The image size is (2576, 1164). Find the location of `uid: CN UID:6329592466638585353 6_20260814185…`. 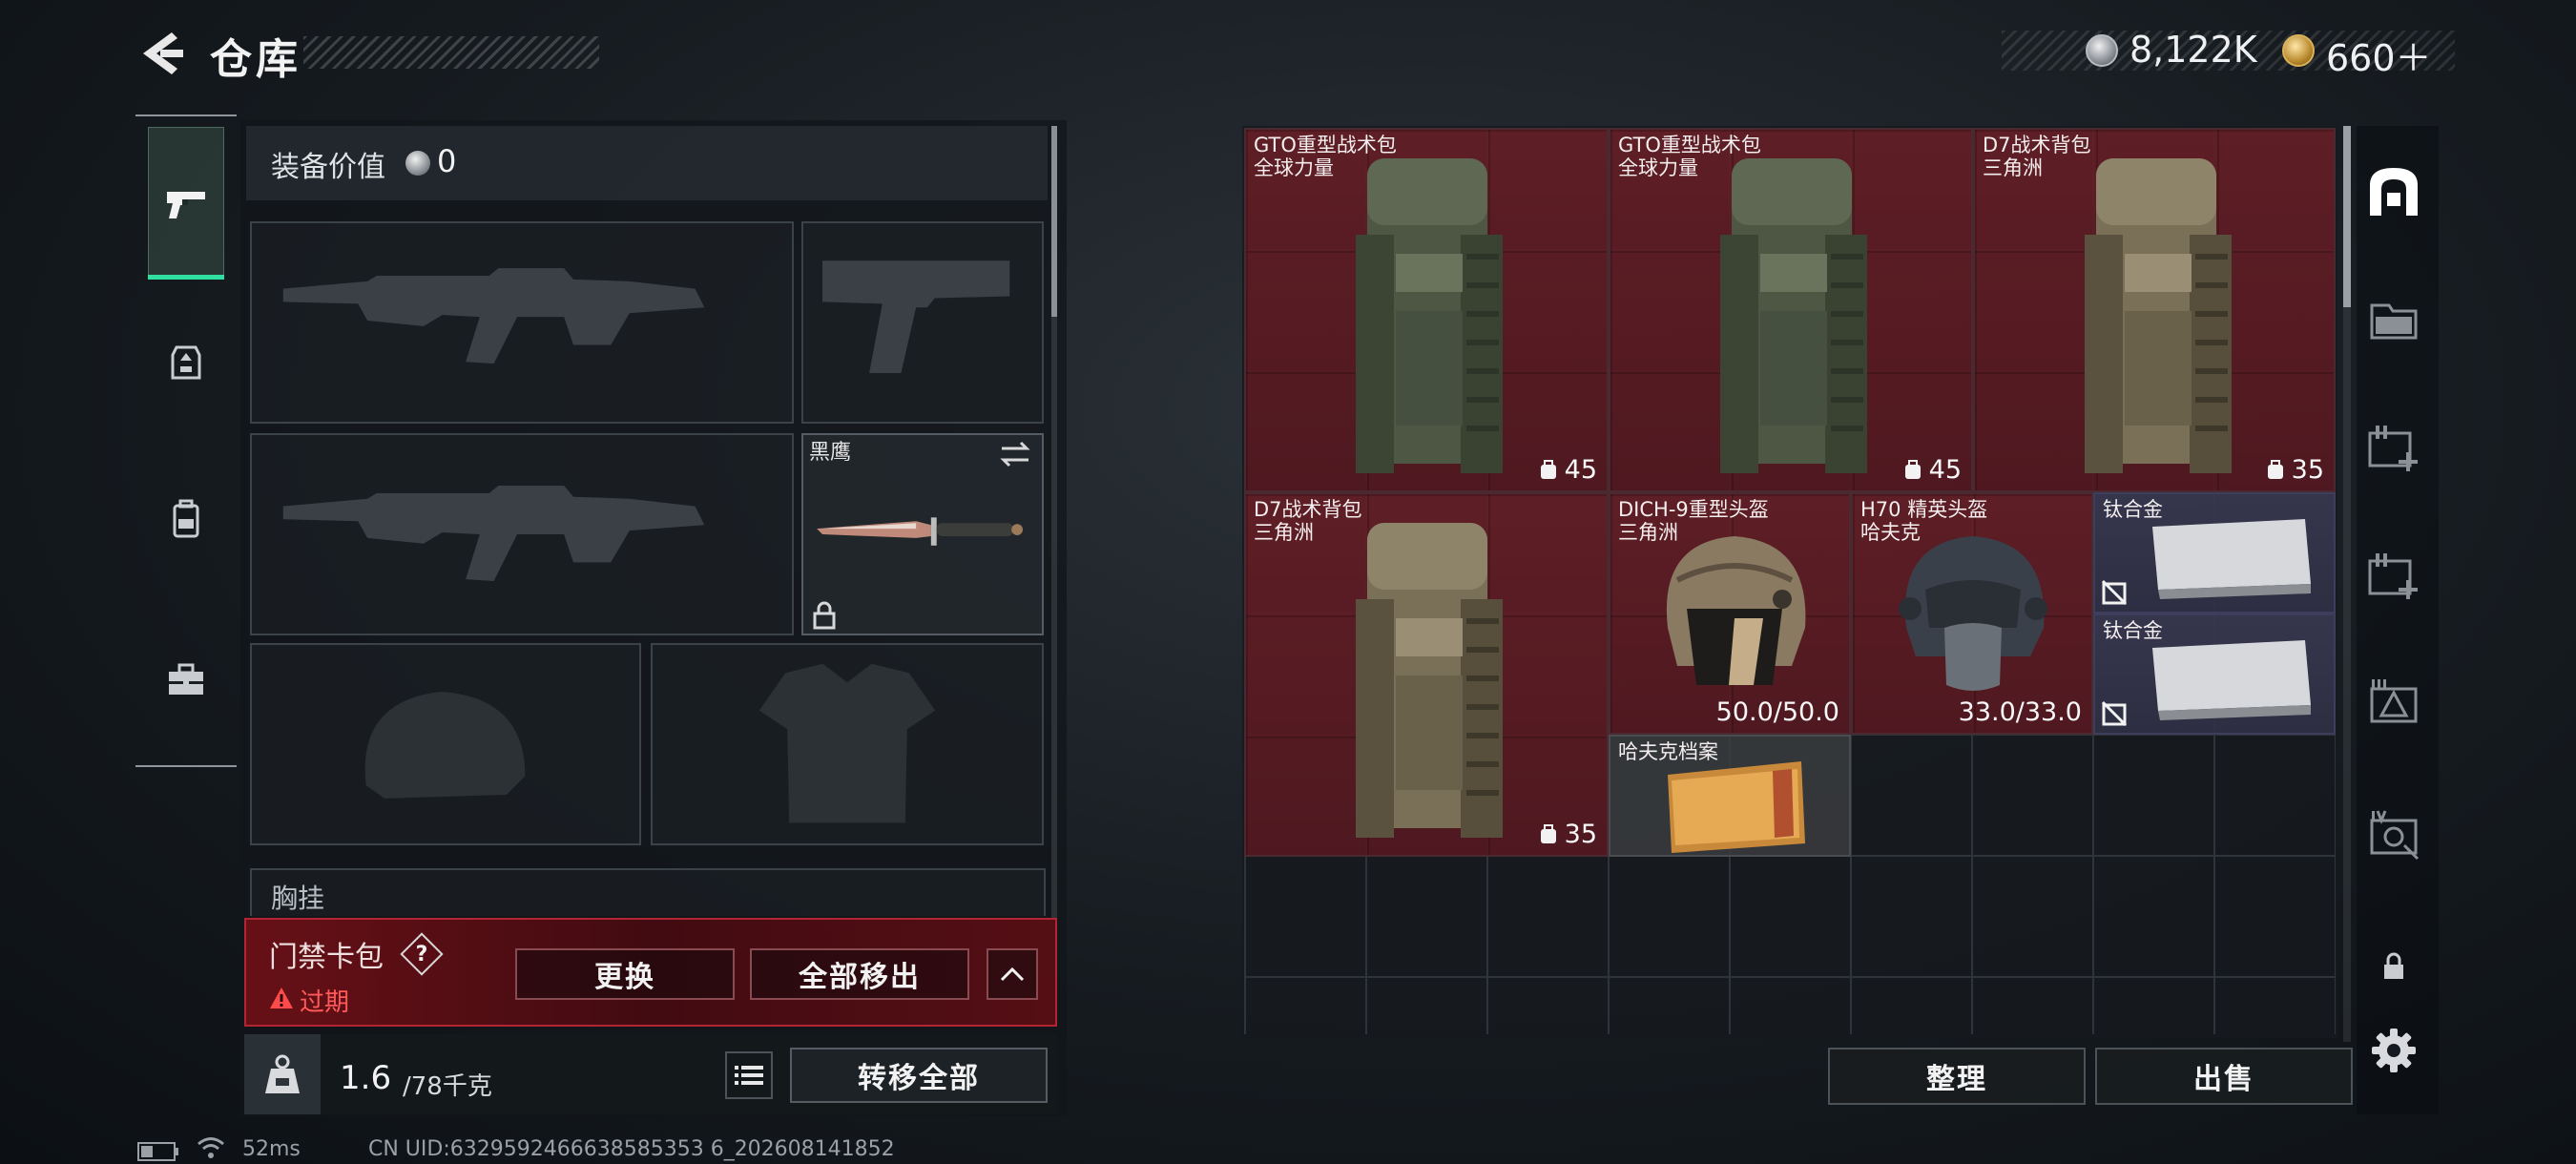

uid: CN UID:6329592466638585353 6_20260814185… is located at coordinates (631, 1149).